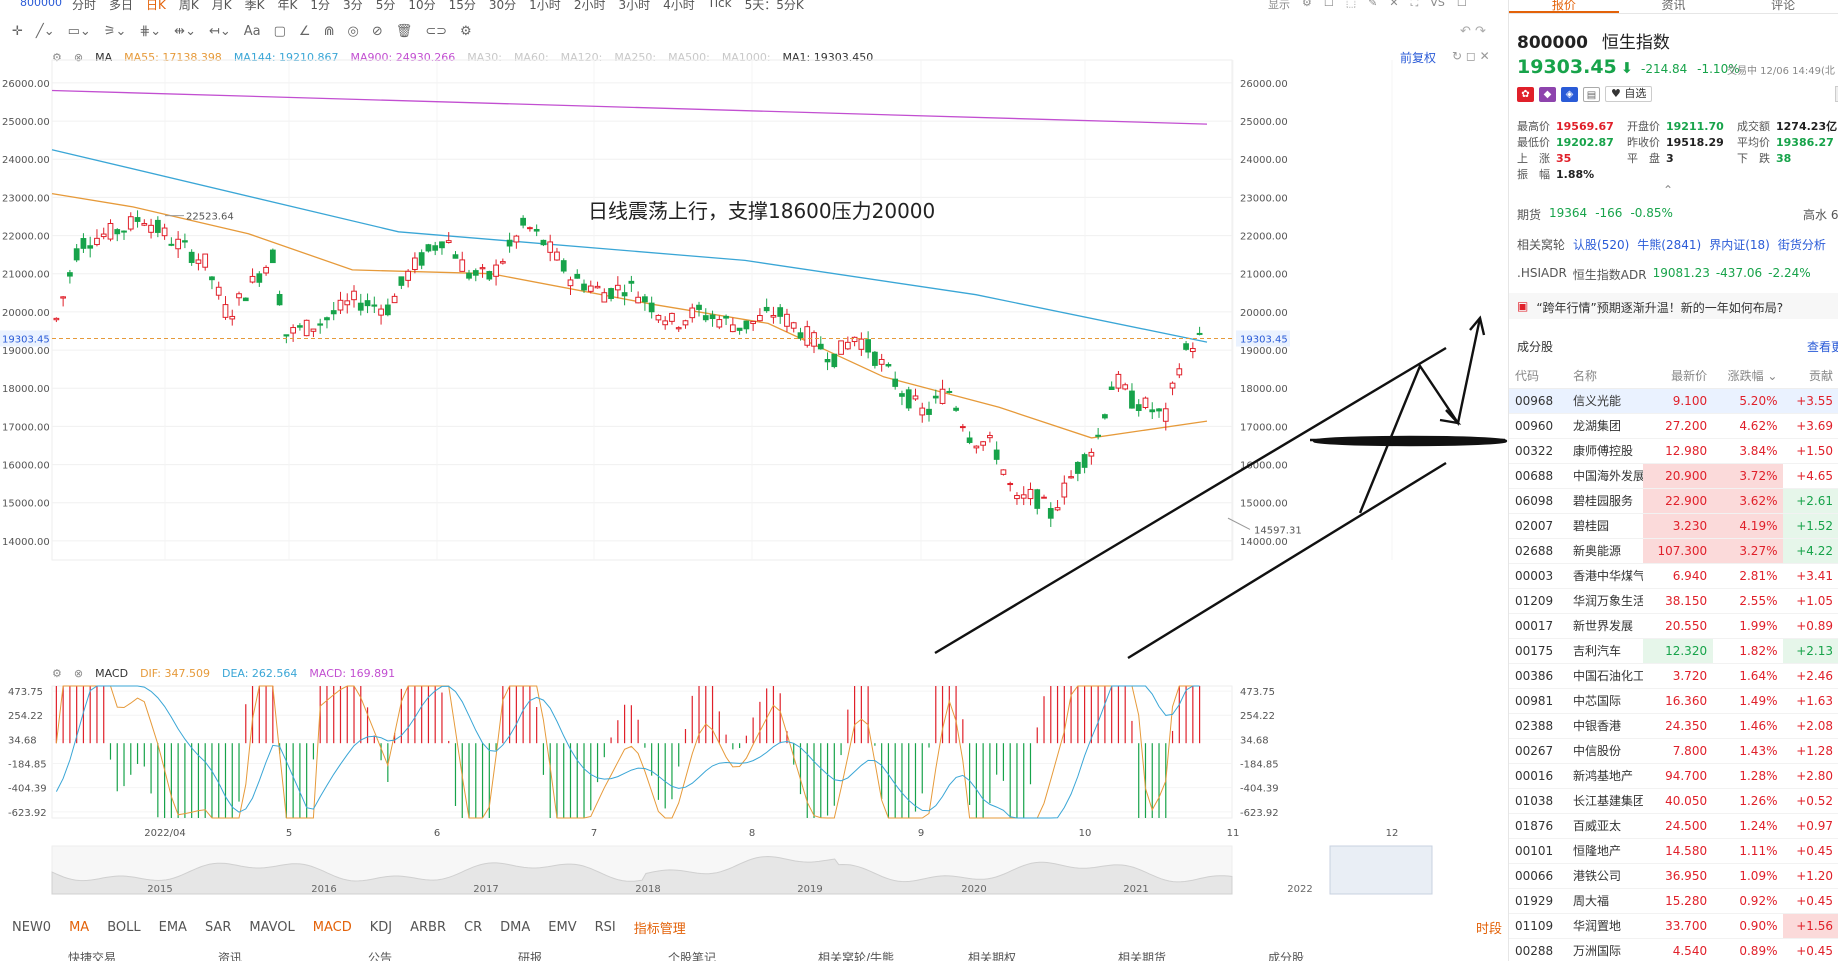  What do you see at coordinates (1673, 551) in the screenshot?
I see `table-row: 02688 新奥能源 107.300 3.27% +4.22` at bounding box center [1673, 551].